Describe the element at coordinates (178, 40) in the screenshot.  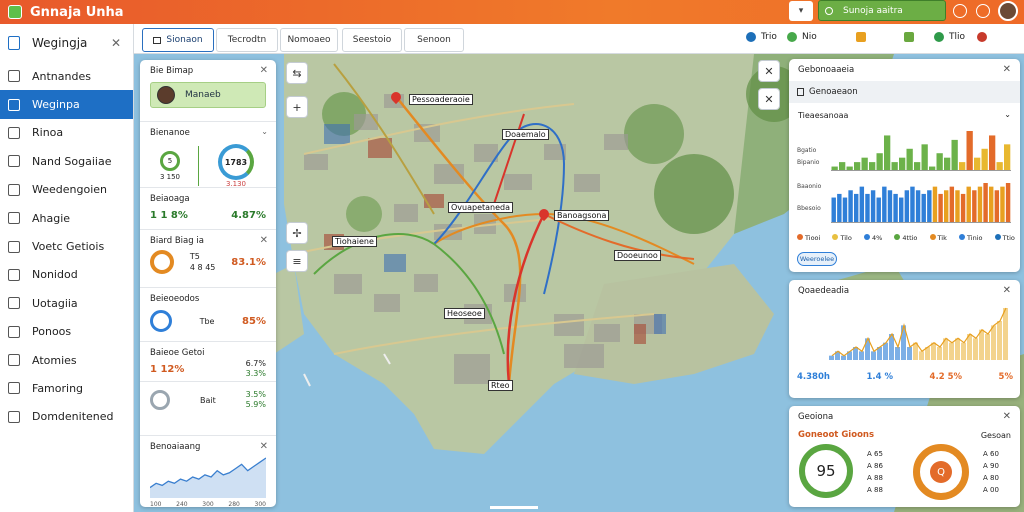
I see `tab-sionaon: Sionaon` at that location.